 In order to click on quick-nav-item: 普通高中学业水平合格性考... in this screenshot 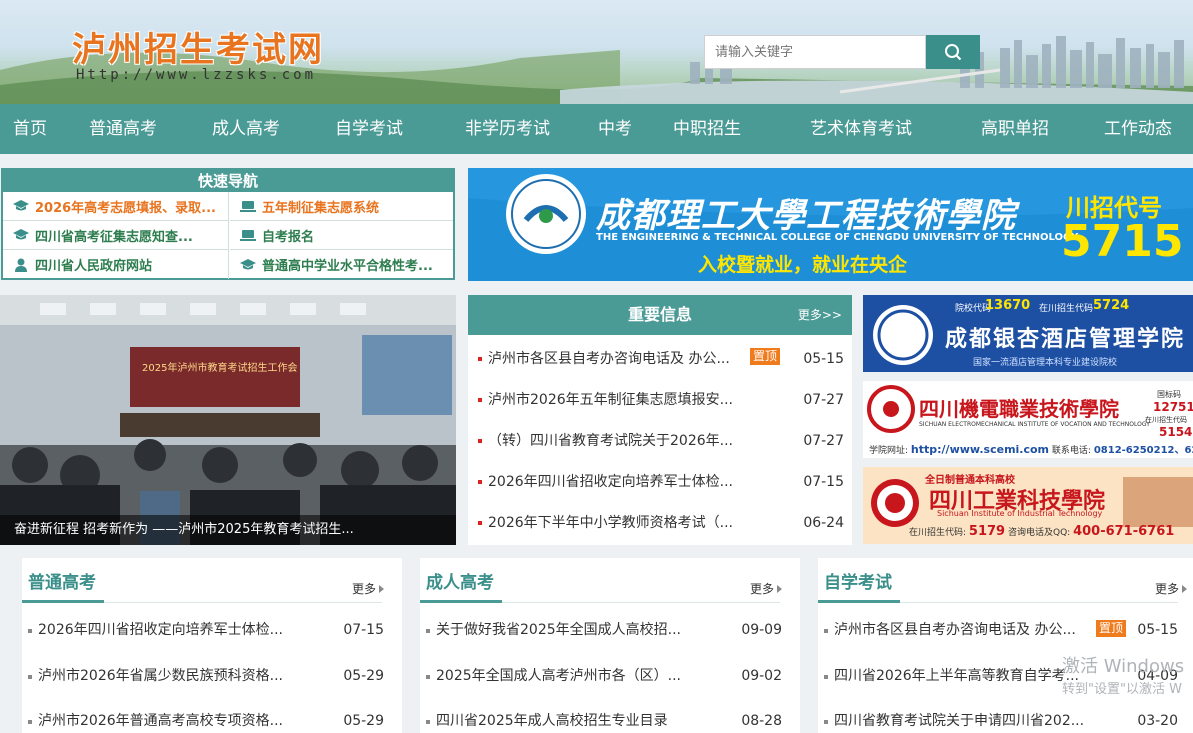, I will do `click(341, 264)`.